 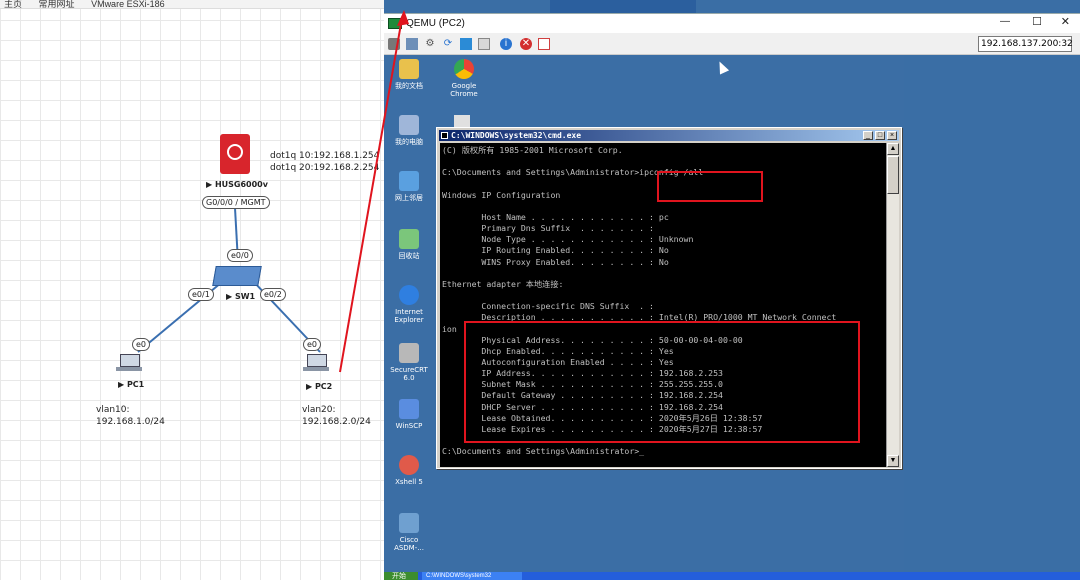 What do you see at coordinates (409, 295) in the screenshot?
I see `ie-icon` at bounding box center [409, 295].